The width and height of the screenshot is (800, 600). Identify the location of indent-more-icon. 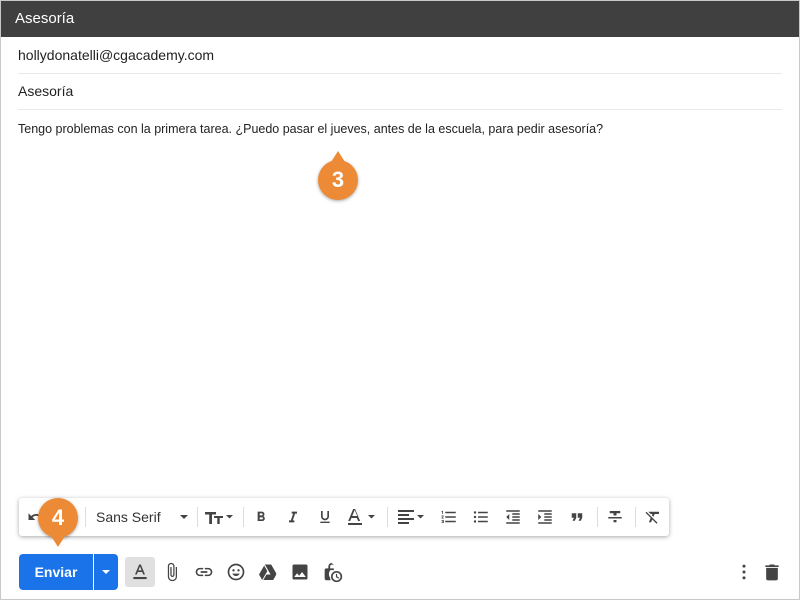
(545, 517).